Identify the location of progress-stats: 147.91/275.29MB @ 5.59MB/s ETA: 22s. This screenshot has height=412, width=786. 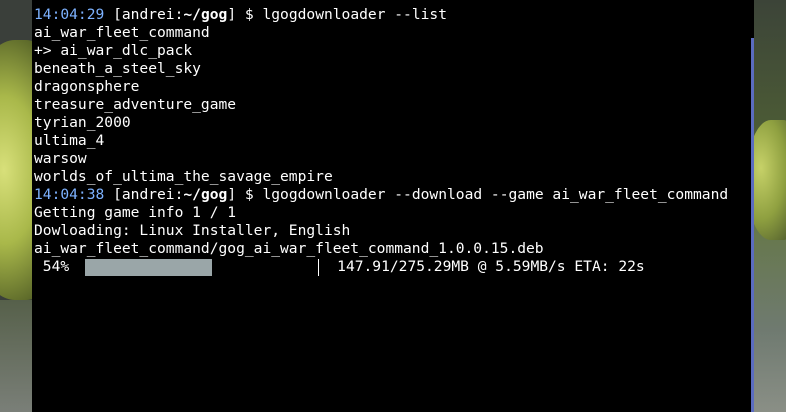
(491, 266).